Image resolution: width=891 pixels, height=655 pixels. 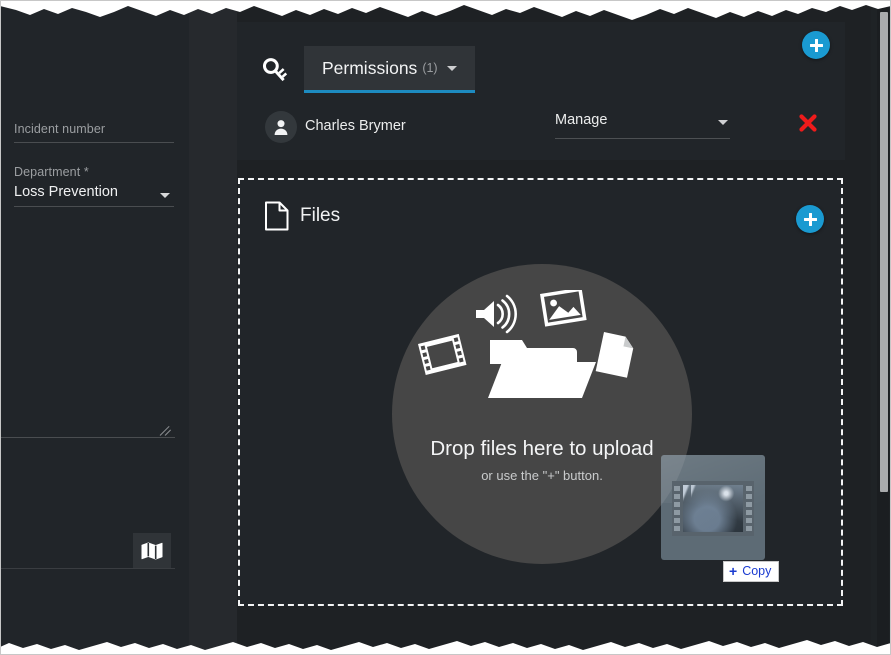 I want to click on add-file-button, so click(x=810, y=219).